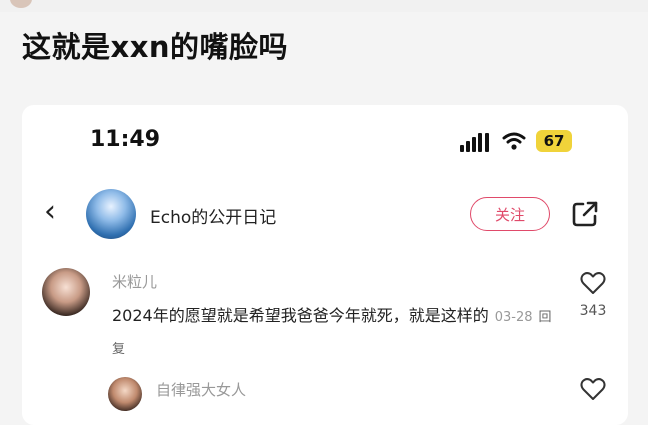 The height and width of the screenshot is (425, 648). What do you see at coordinates (325, 398) in the screenshot?
I see `comment-item: 自律强大女人` at bounding box center [325, 398].